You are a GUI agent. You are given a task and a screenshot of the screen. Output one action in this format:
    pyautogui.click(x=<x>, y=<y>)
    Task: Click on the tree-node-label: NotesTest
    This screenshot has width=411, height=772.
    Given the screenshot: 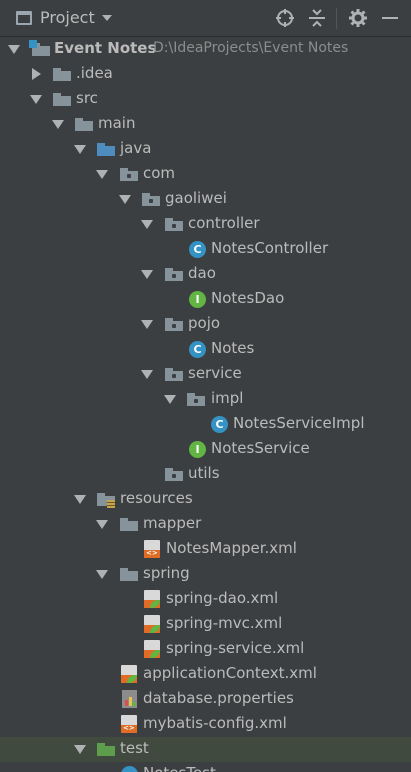 What is the action you would take?
    pyautogui.click(x=179, y=768)
    